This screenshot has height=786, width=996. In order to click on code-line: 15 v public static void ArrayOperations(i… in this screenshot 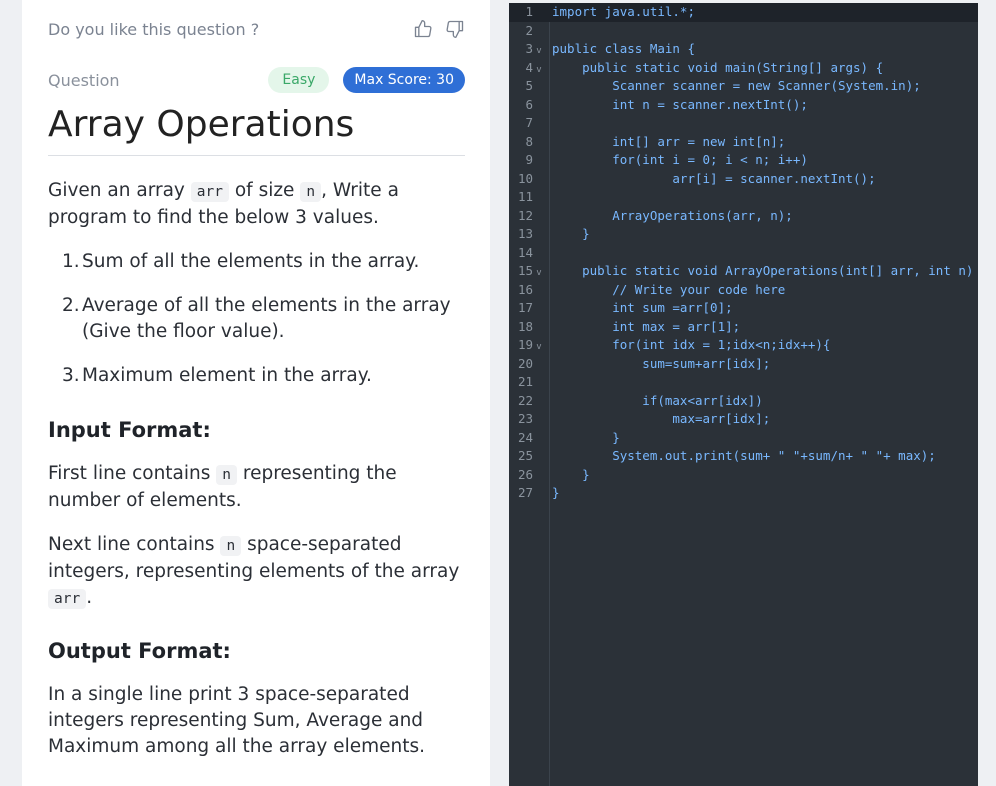, I will do `click(743, 271)`.